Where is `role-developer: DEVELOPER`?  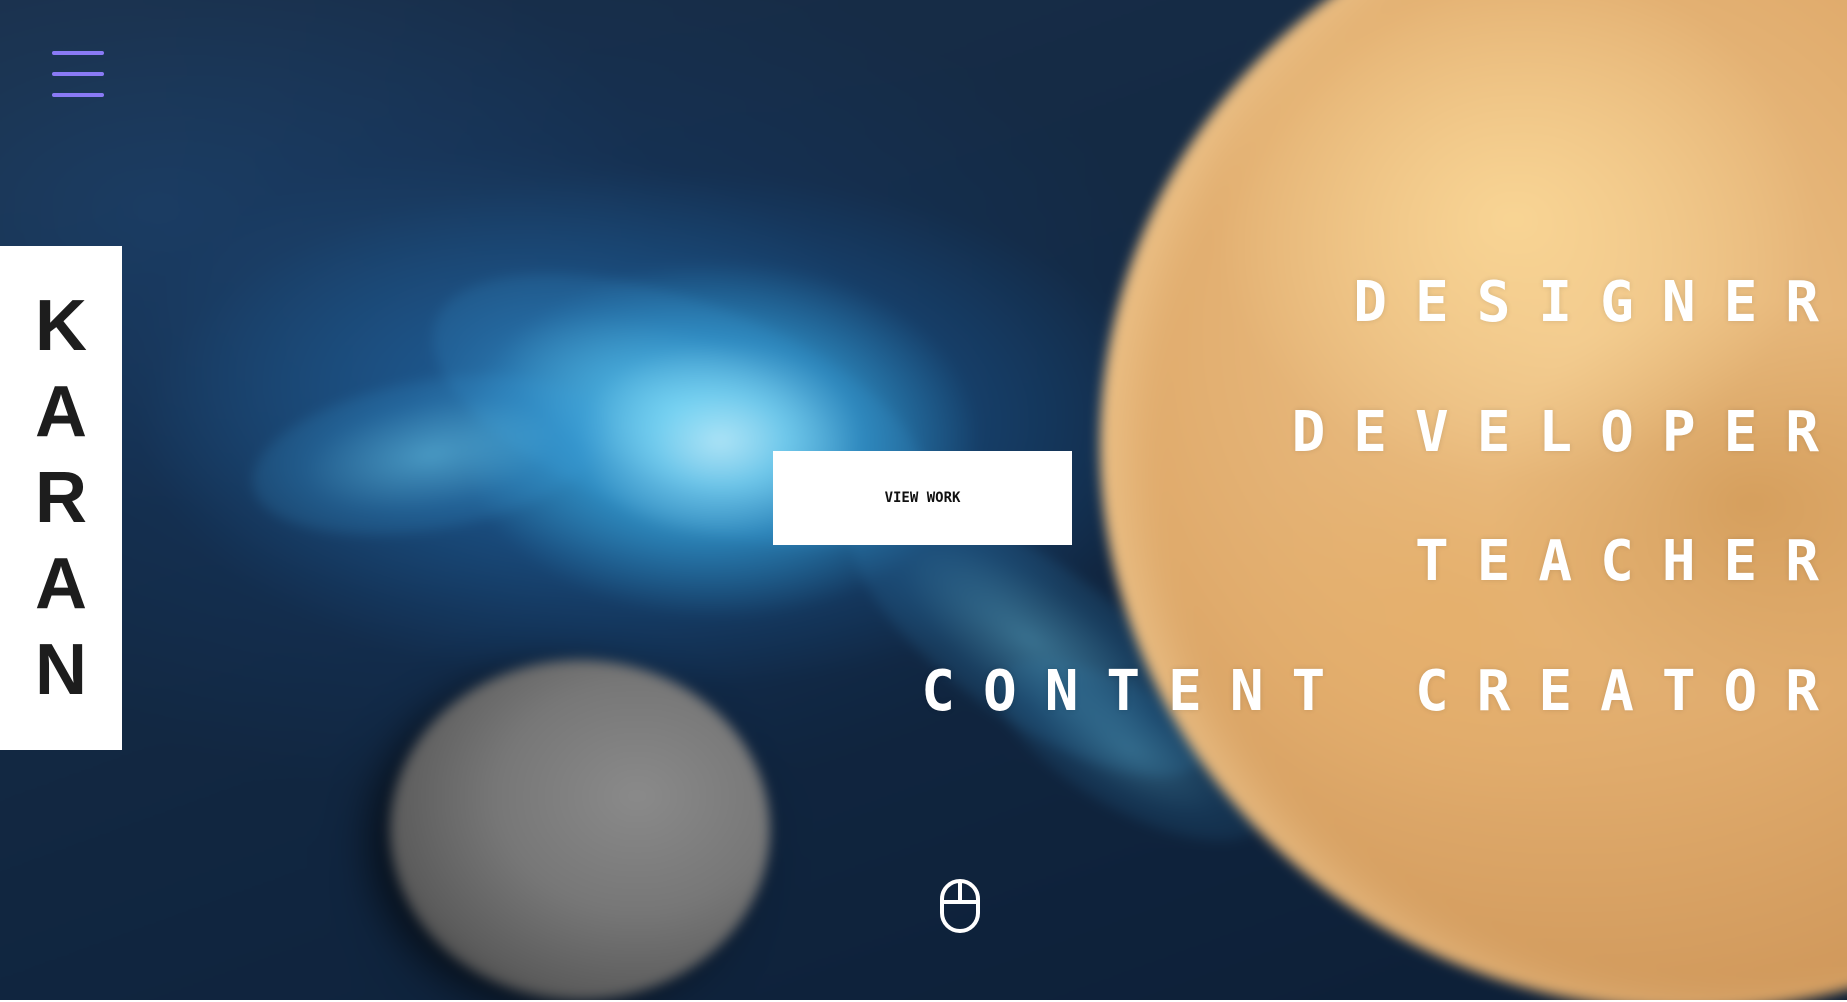
role-developer: DEVELOPER is located at coordinates (1569, 432).